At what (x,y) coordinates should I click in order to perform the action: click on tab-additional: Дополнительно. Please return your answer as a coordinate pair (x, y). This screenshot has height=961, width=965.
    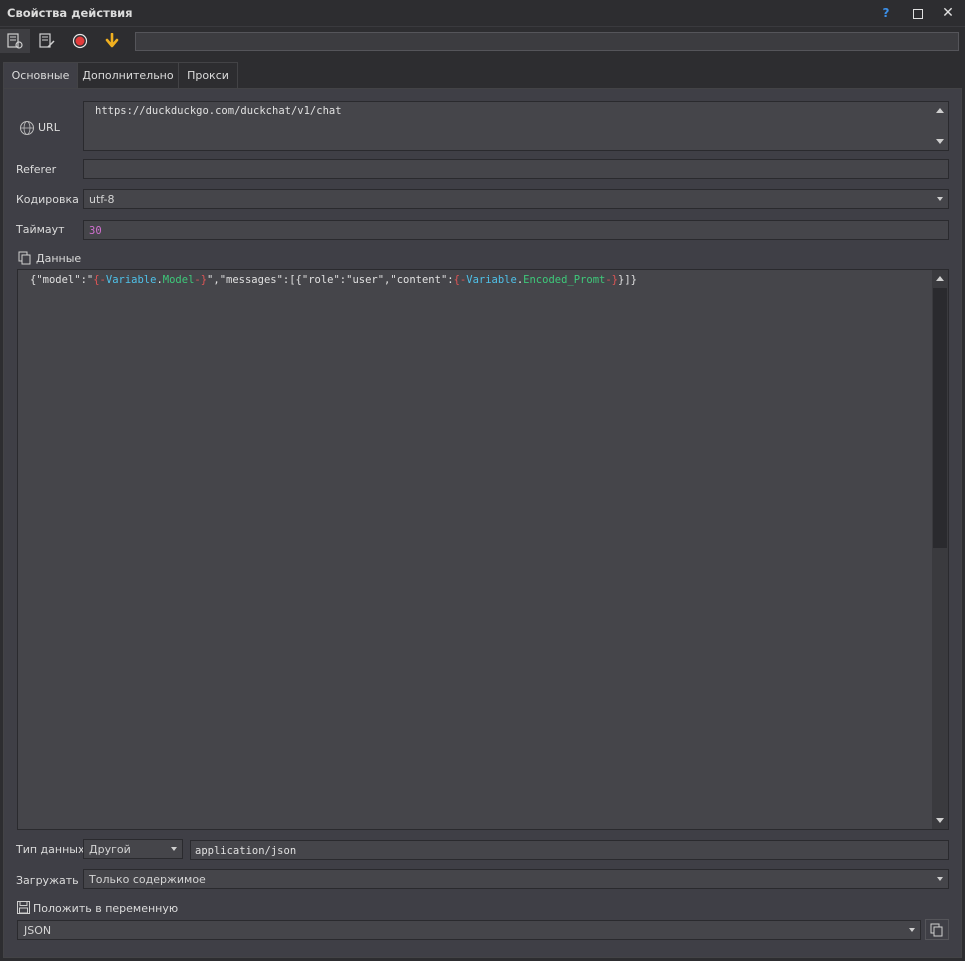
    Looking at the image, I should click on (128, 75).